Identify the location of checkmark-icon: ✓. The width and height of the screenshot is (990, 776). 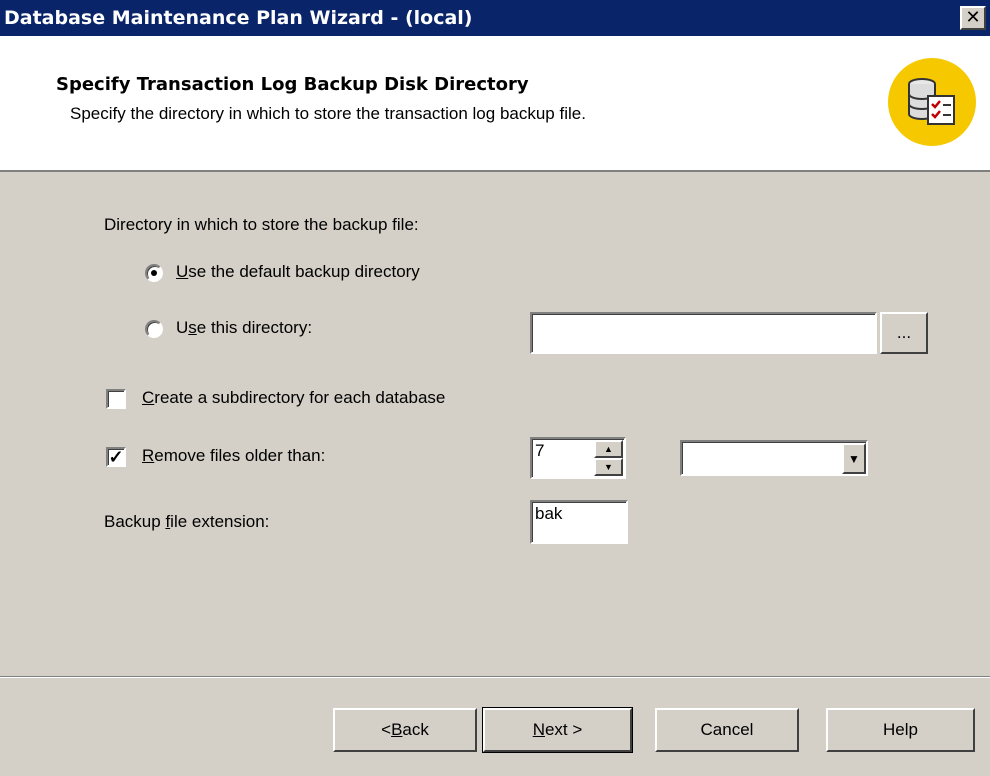
(116, 457).